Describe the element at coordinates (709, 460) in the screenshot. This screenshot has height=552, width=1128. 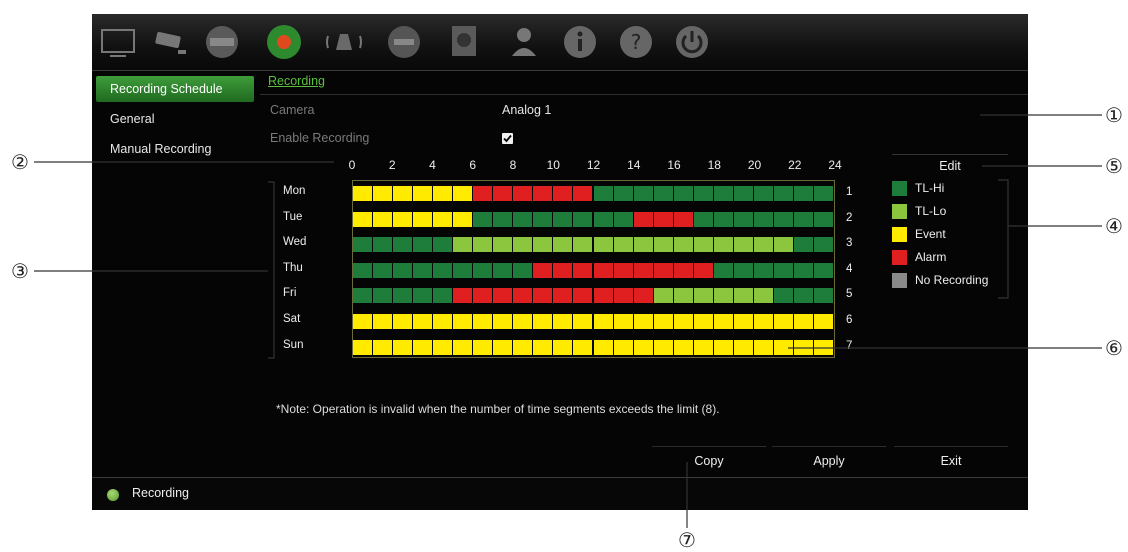
I see `copy-button: Copy` at that location.